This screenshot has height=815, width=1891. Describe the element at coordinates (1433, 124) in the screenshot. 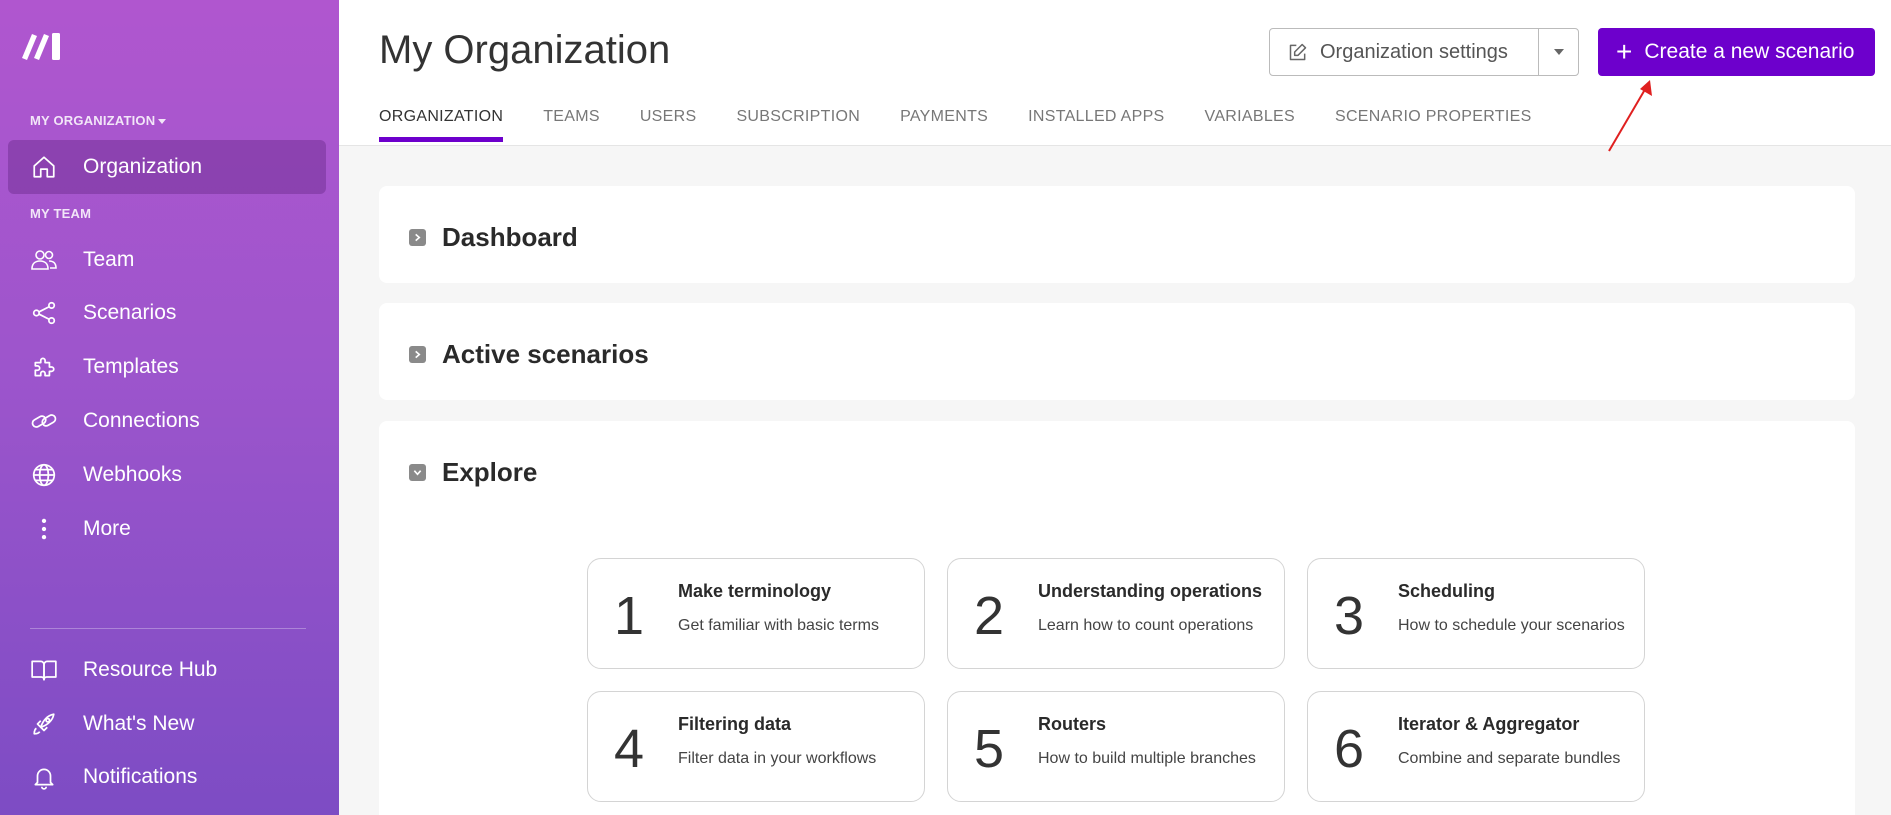

I see `tab-scenario-properties: SCENARIO PROPERTIES` at that location.